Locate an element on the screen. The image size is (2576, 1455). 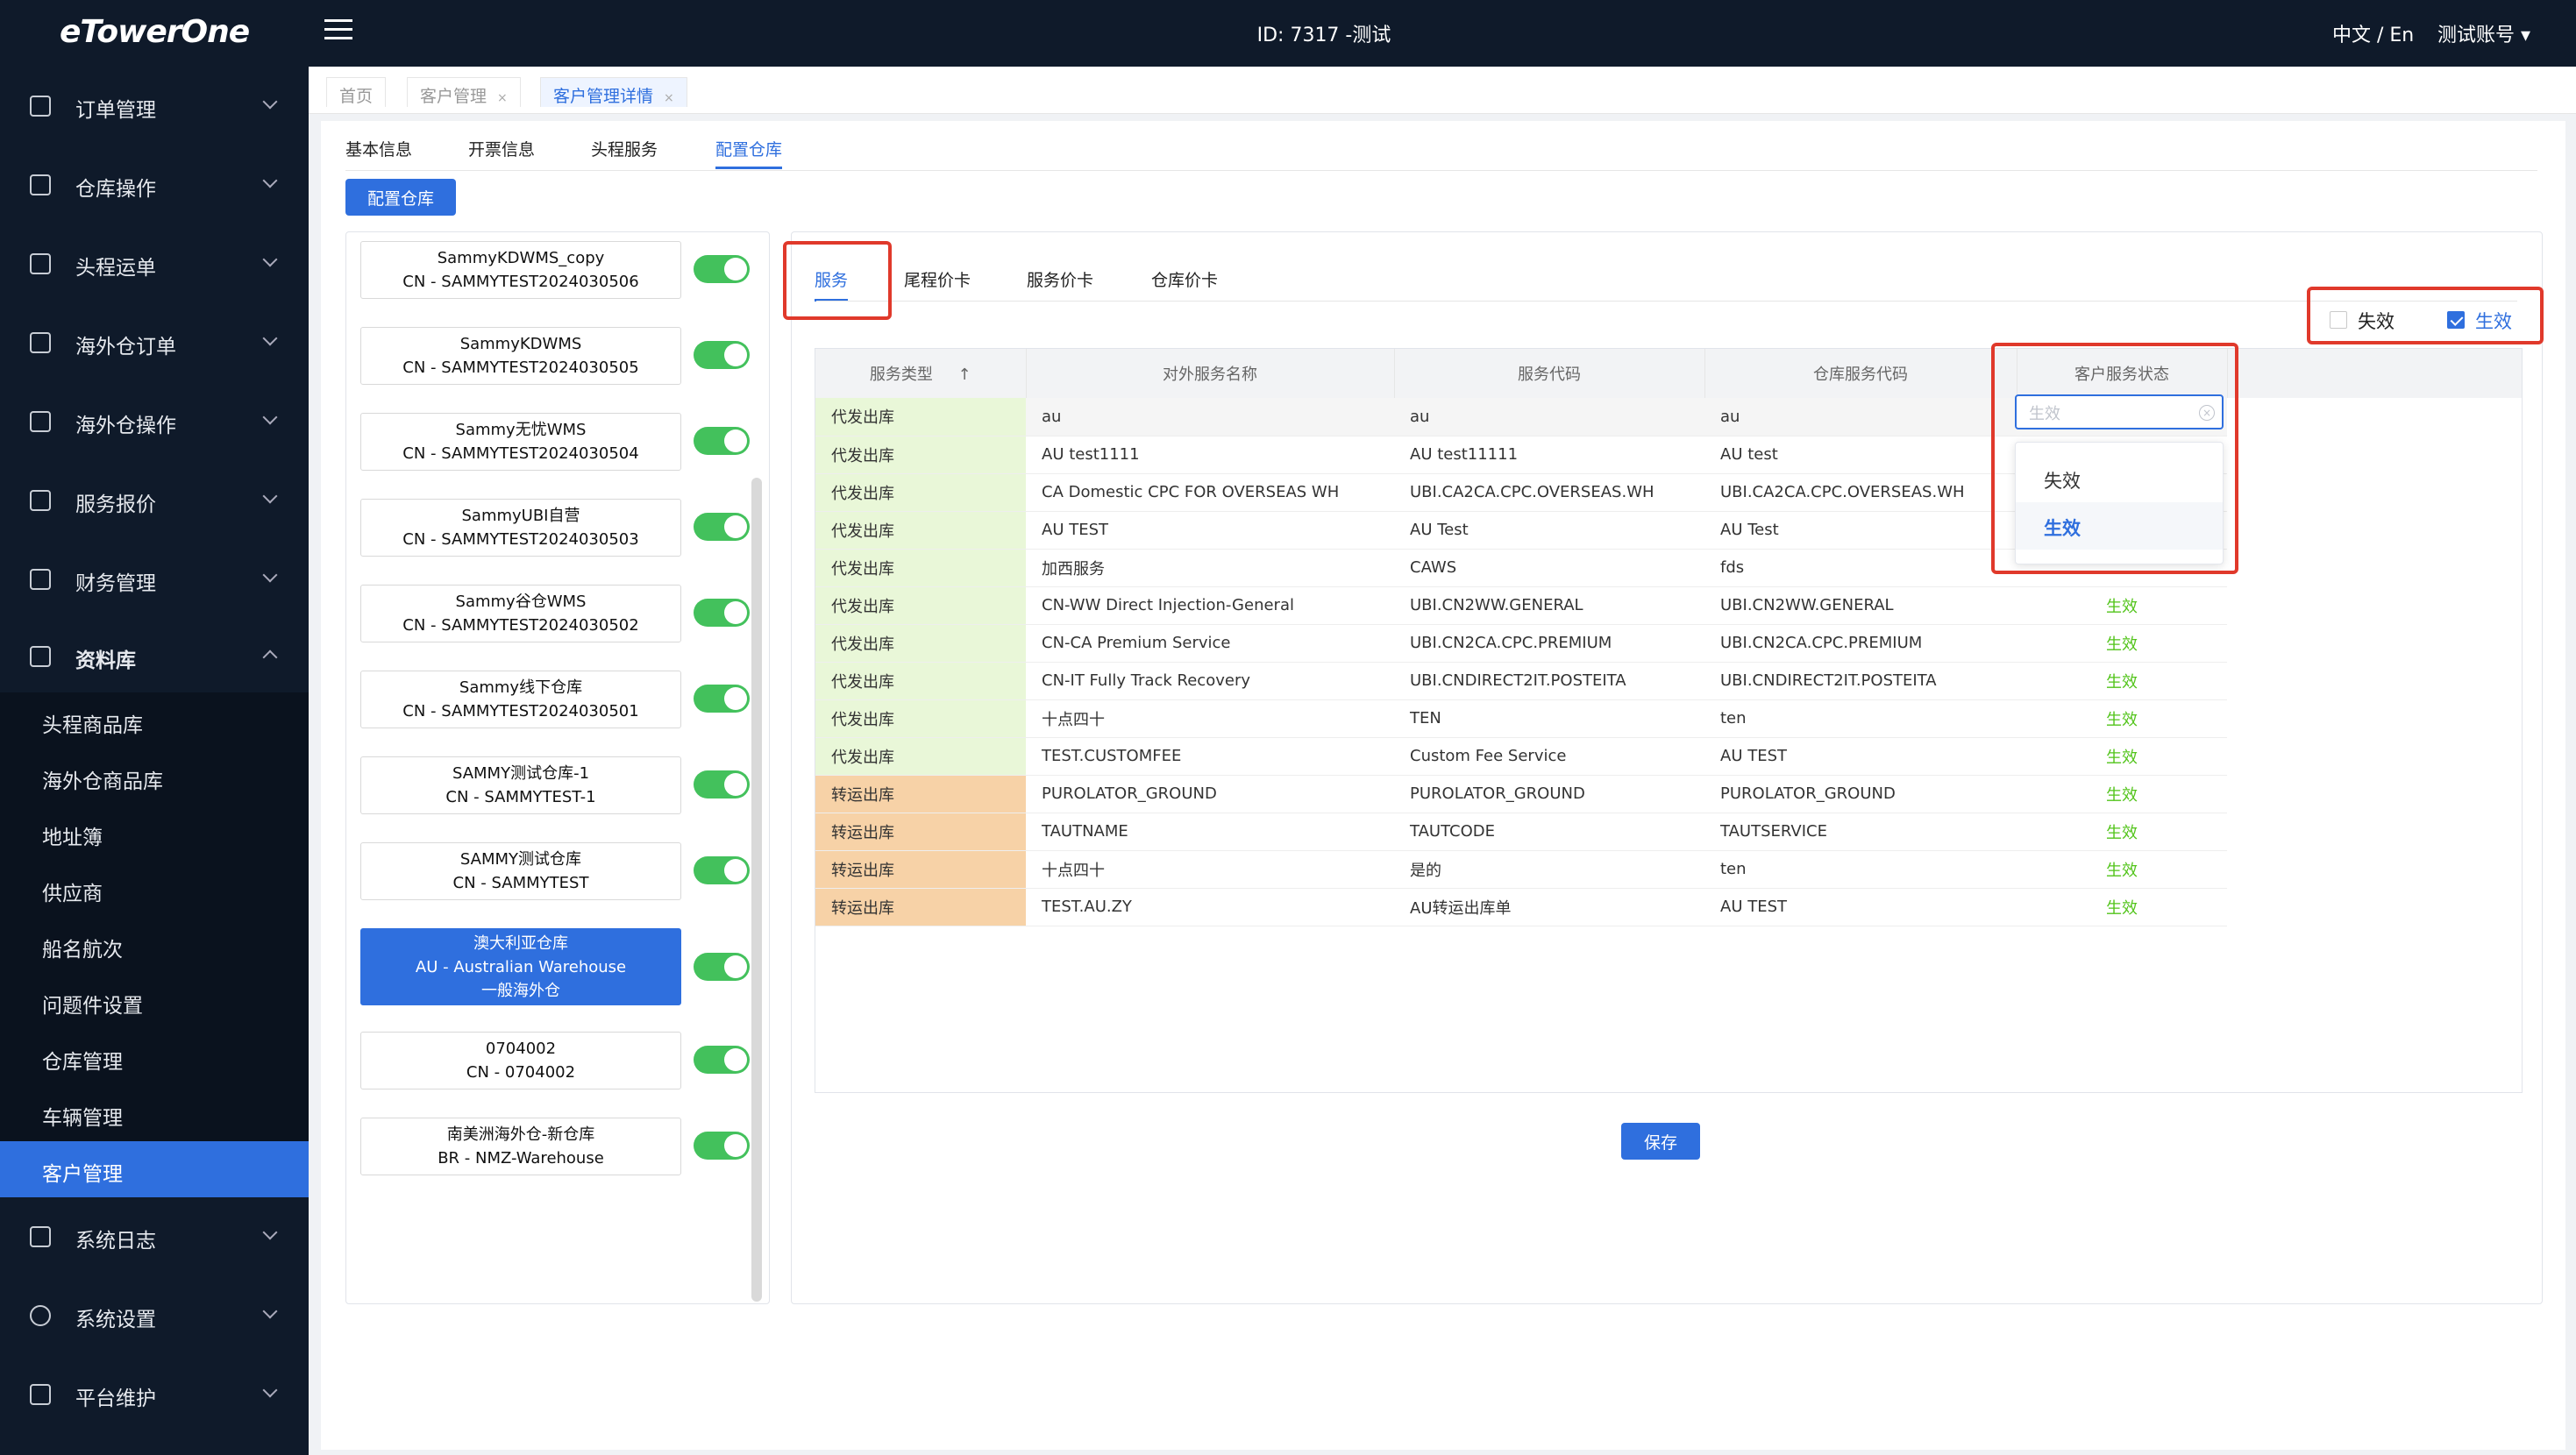
menu-toggle-icon is located at coordinates (338, 31).